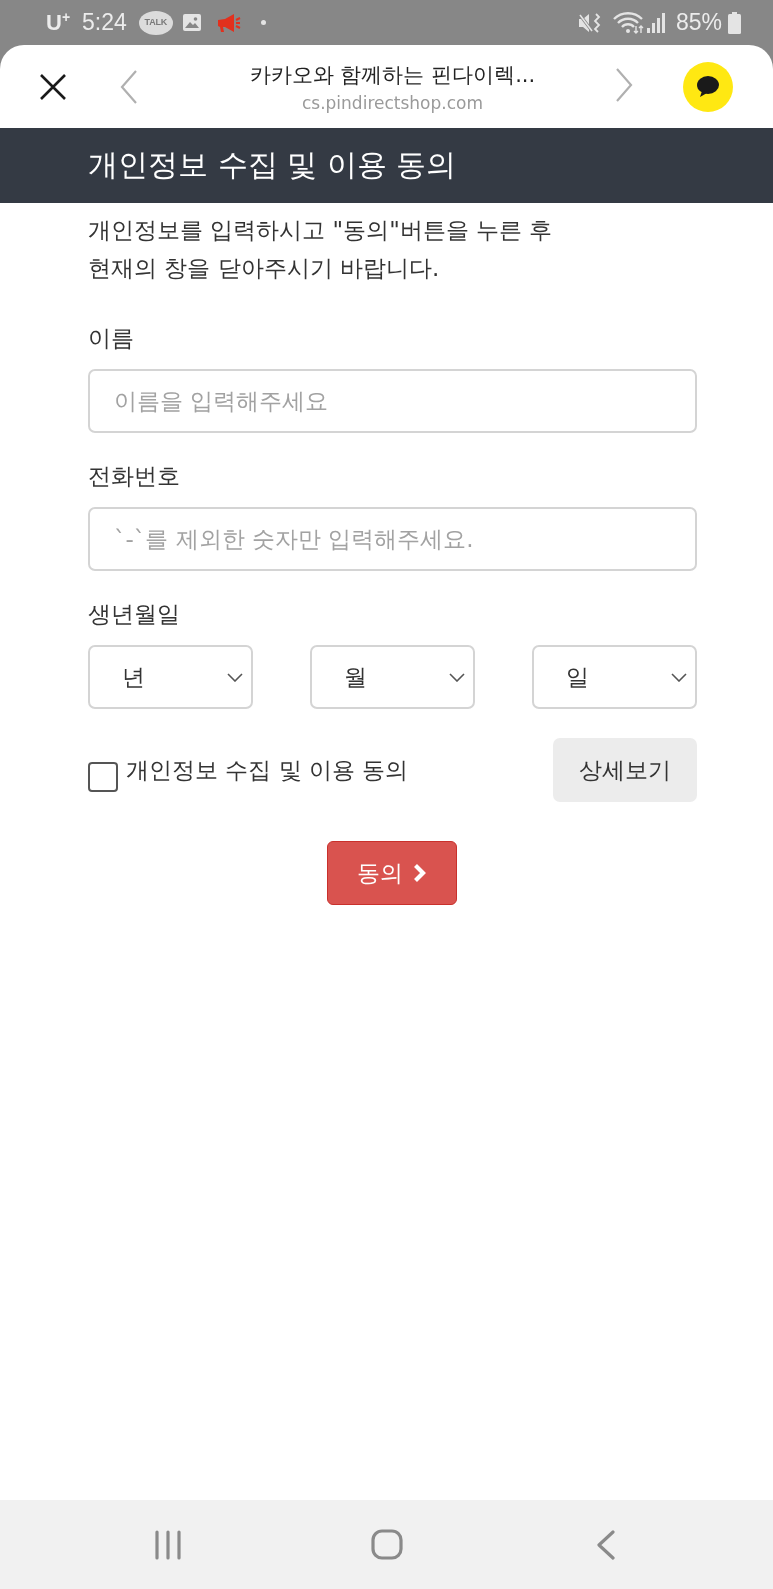  Describe the element at coordinates (155, 22) in the screenshot. I see `chat-notification-icon: TALK` at that location.